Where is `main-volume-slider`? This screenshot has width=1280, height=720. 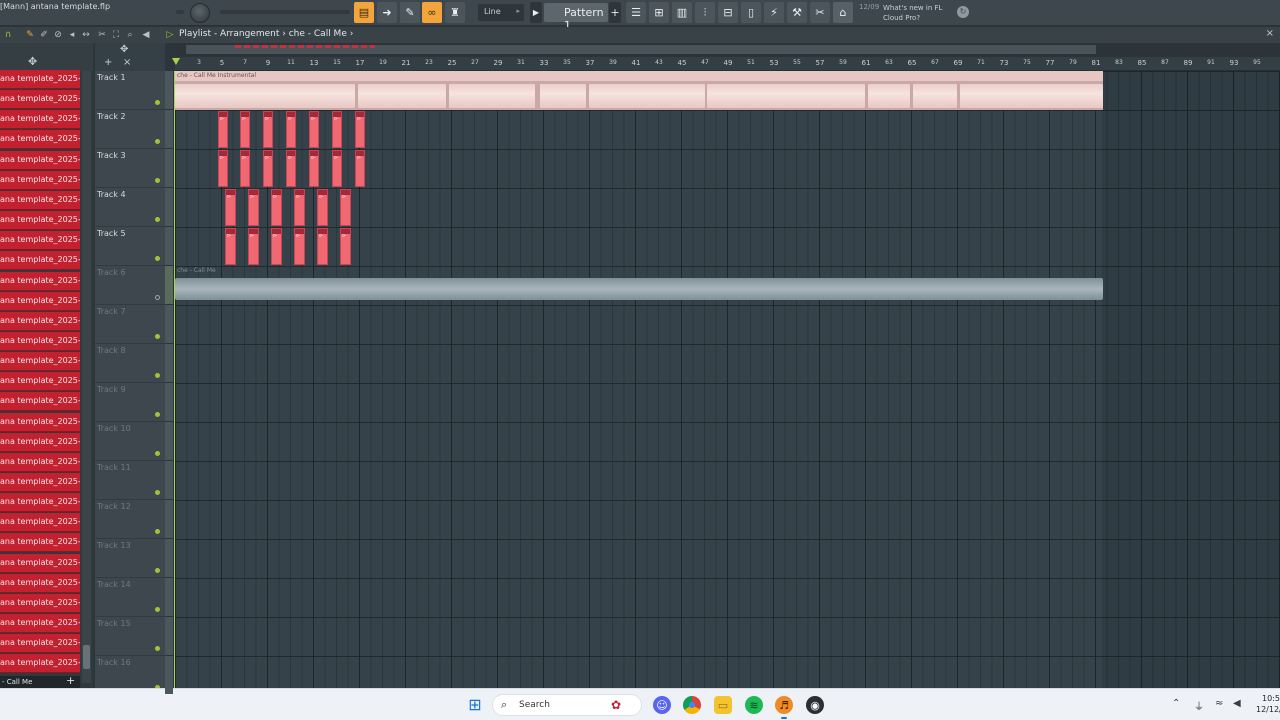 main-volume-slider is located at coordinates (180, 12).